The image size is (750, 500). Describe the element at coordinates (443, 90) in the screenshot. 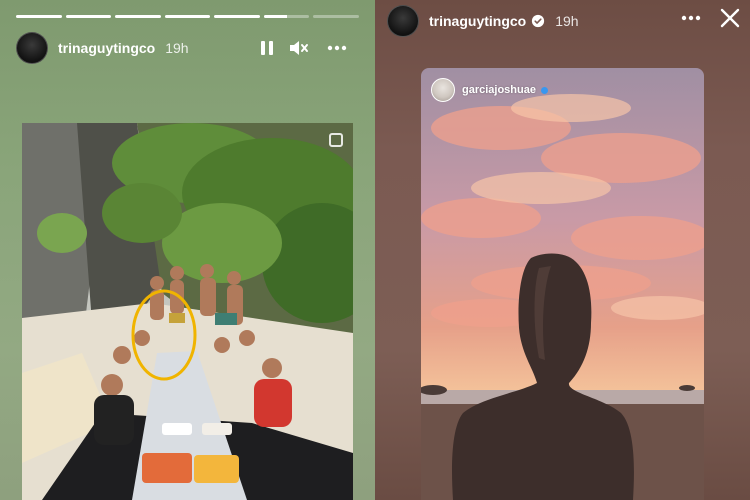

I see `mention-avatar` at that location.